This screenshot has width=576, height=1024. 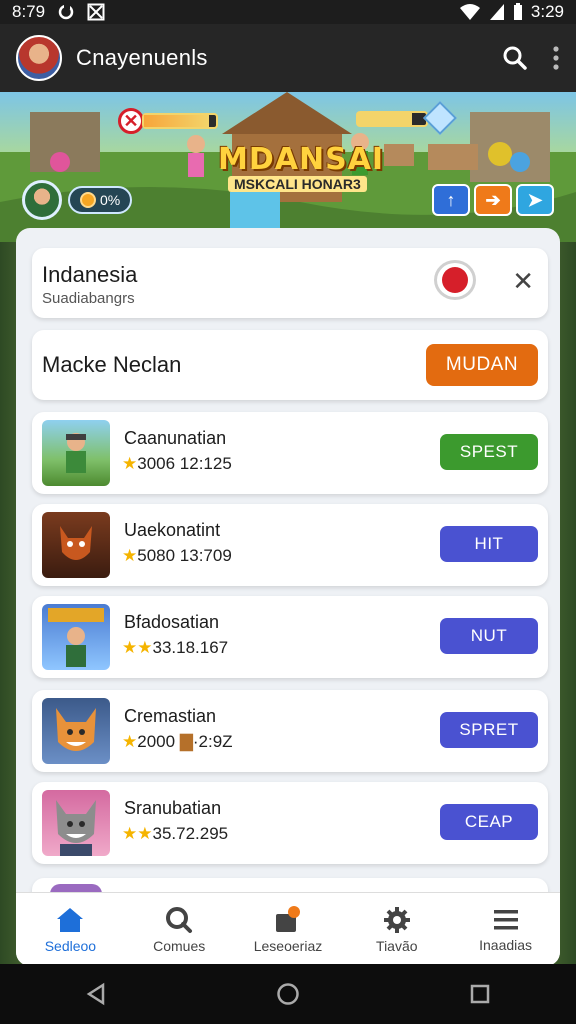 I want to click on coin-icon, so click(x=88, y=200).